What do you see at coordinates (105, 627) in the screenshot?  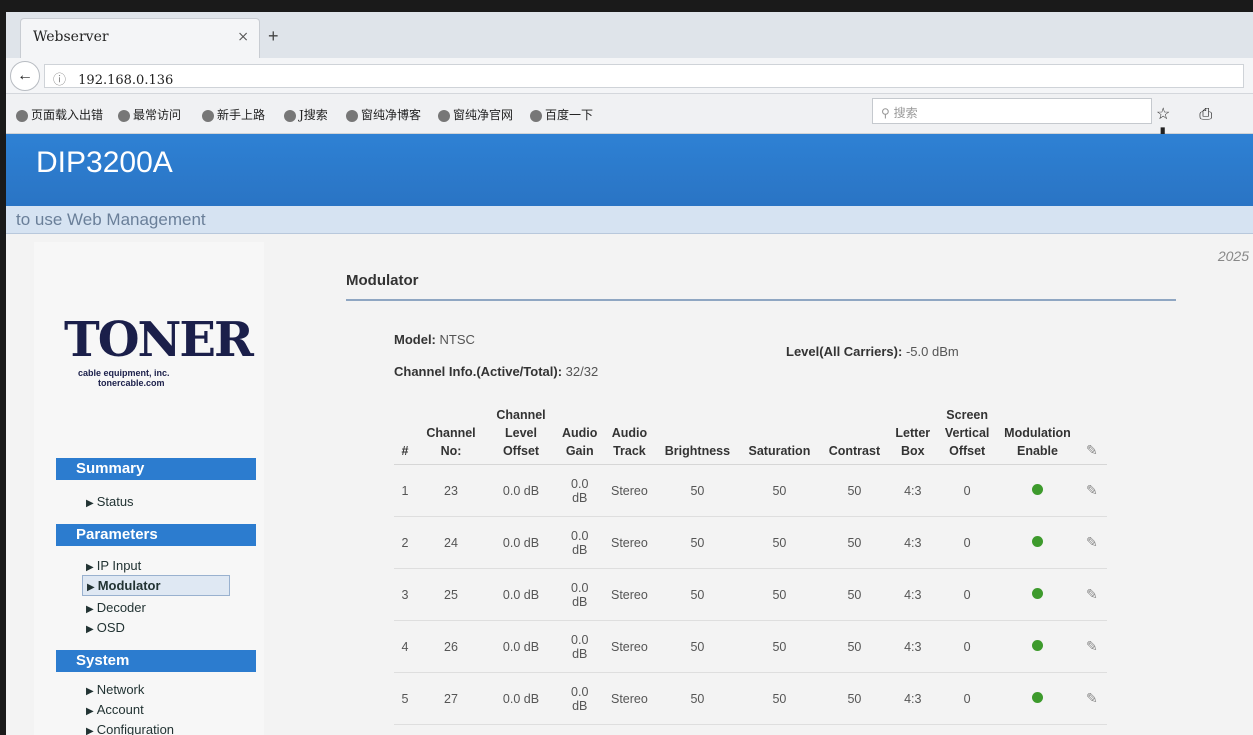 I see `sidebar-item-osd: ▶ OSD` at bounding box center [105, 627].